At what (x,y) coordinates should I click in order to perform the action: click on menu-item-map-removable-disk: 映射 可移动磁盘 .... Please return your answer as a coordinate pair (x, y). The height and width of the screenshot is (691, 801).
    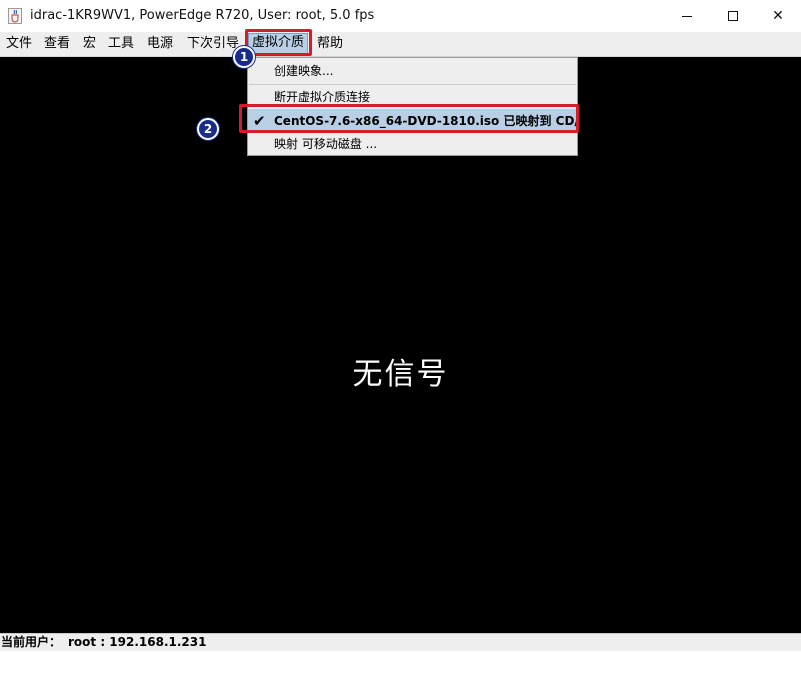
    Looking at the image, I should click on (412, 144).